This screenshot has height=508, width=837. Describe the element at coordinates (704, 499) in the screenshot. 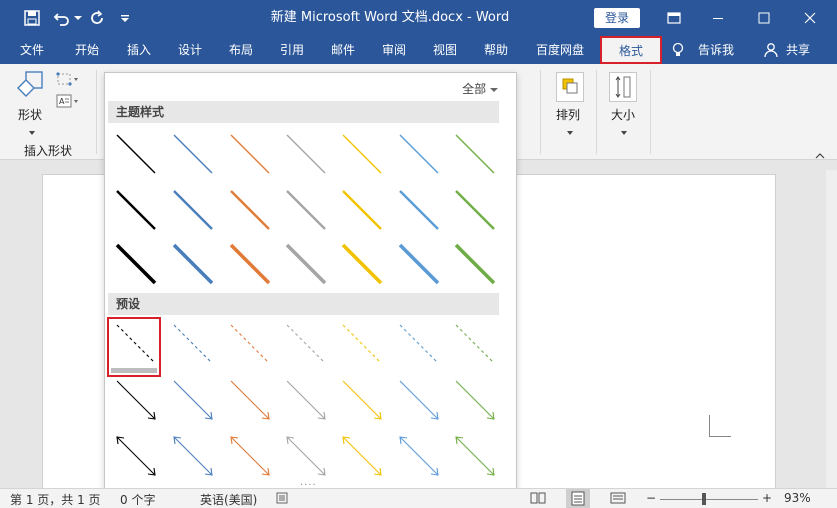

I see `zoom-slider-thumb` at that location.